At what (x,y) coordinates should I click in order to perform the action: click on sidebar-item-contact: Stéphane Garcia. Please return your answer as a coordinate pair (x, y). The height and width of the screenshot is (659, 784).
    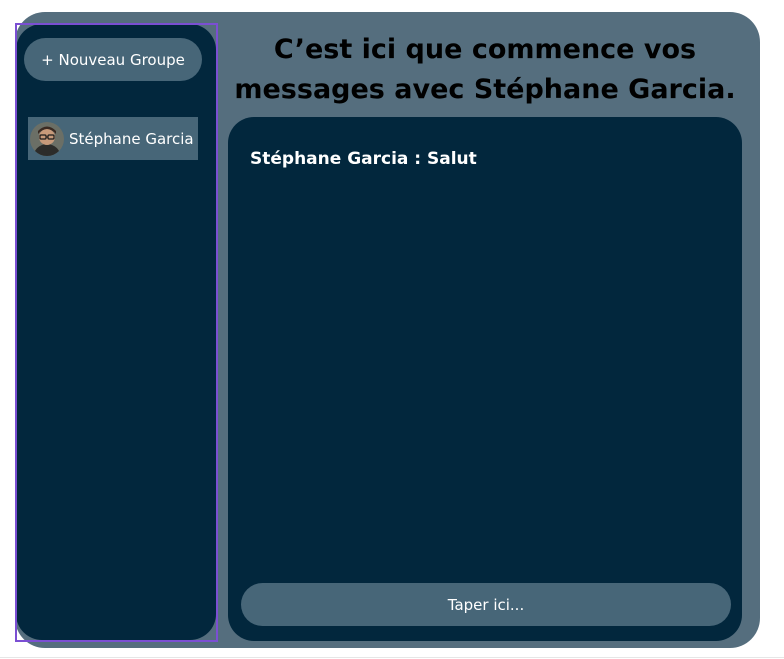
    Looking at the image, I should click on (113, 138).